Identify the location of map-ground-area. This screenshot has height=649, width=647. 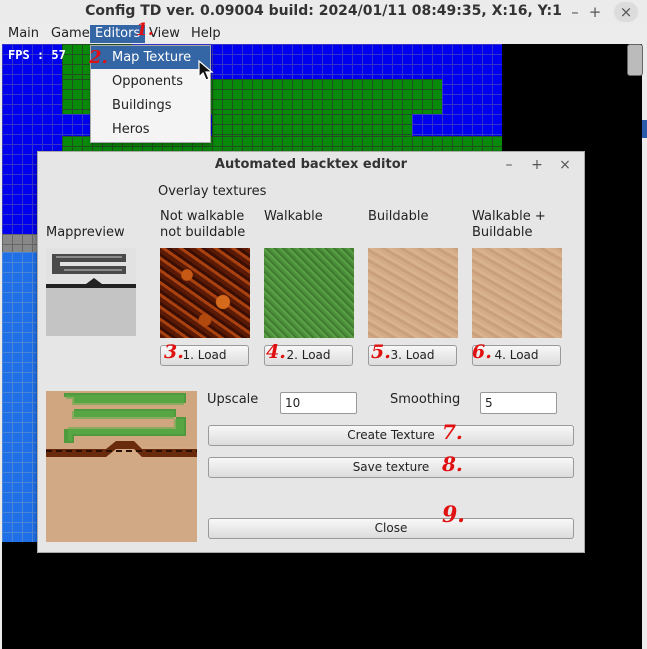
(22, 397).